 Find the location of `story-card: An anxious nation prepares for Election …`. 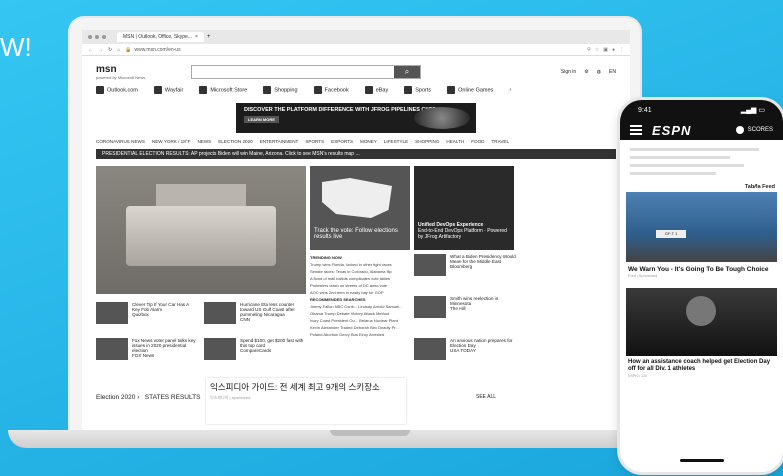

story-card: An anxious nation prepares for Election … is located at coordinates (465, 349).